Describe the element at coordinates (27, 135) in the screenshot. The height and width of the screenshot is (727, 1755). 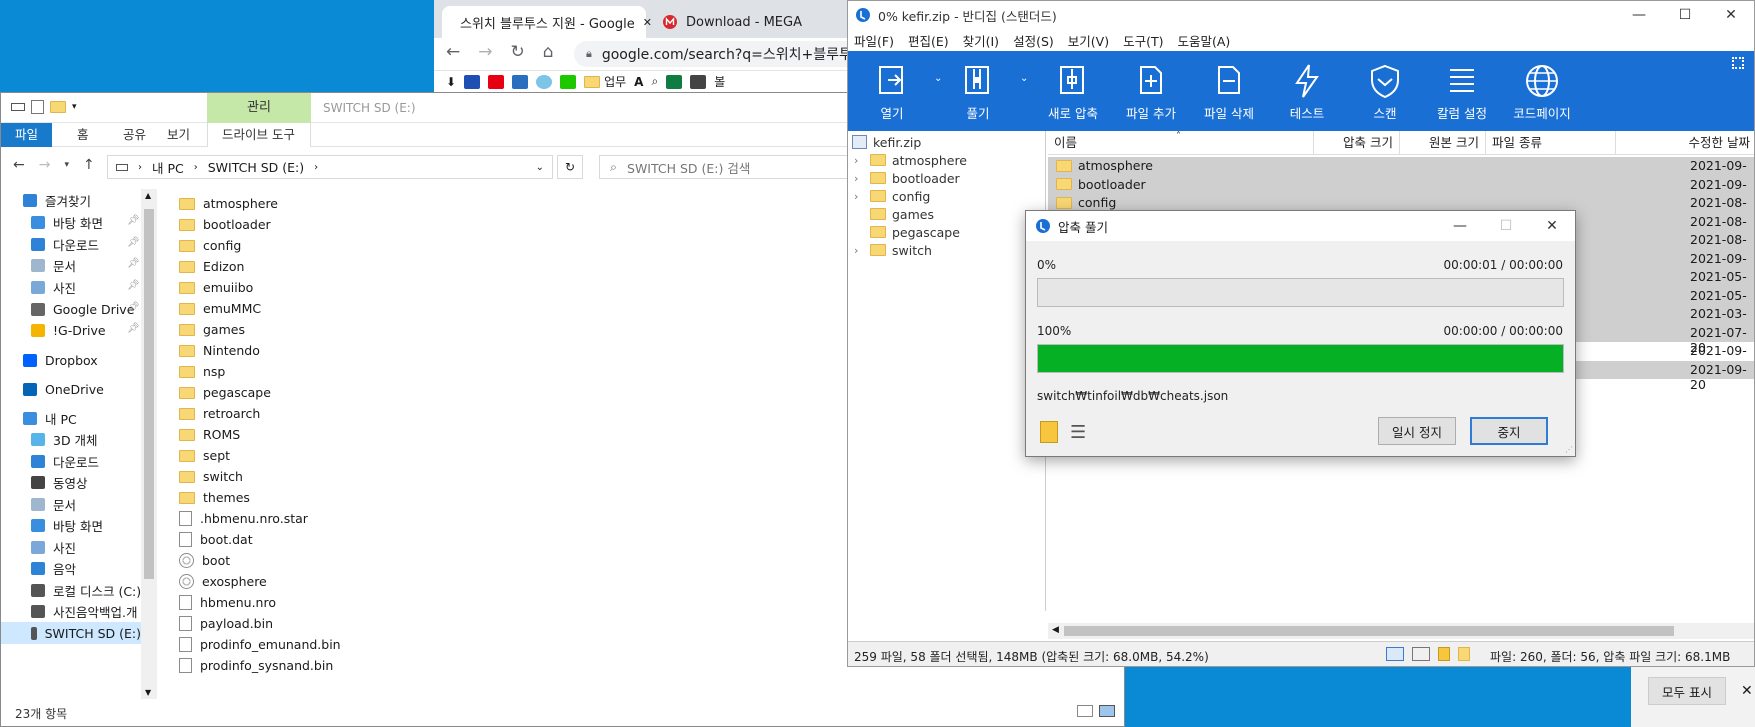
I see `tab-file: 파일` at that location.